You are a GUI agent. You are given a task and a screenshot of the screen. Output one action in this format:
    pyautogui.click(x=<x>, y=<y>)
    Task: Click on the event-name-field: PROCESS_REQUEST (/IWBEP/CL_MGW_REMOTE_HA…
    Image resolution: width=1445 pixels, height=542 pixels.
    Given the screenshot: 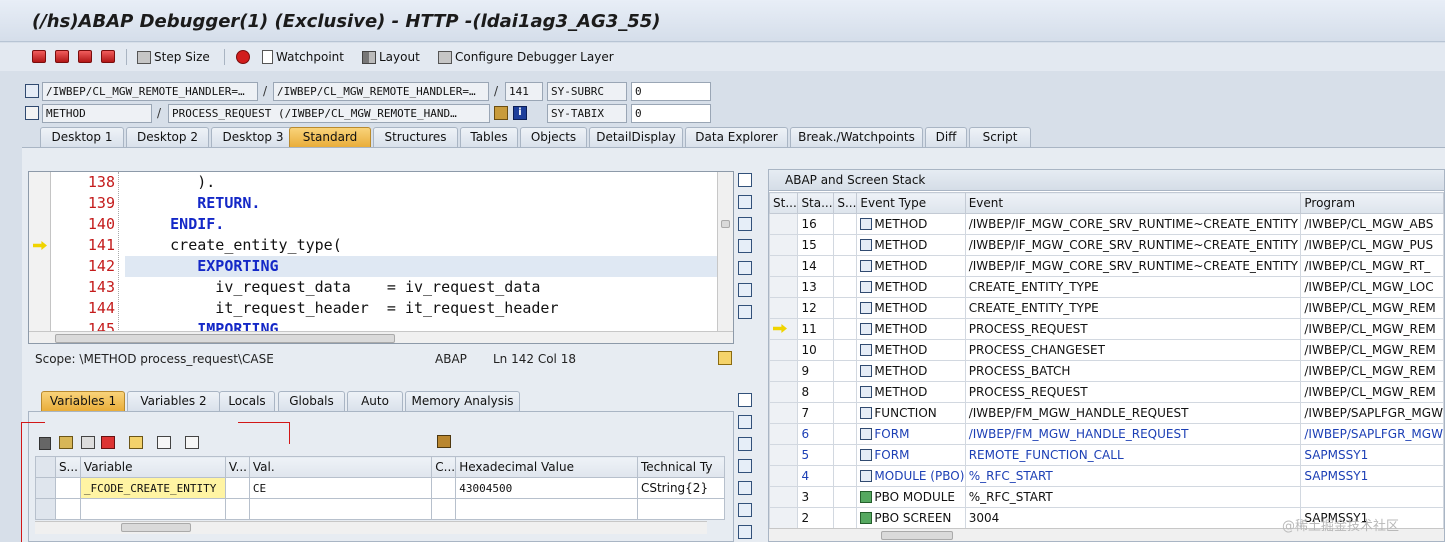 What is the action you would take?
    pyautogui.click(x=329, y=113)
    